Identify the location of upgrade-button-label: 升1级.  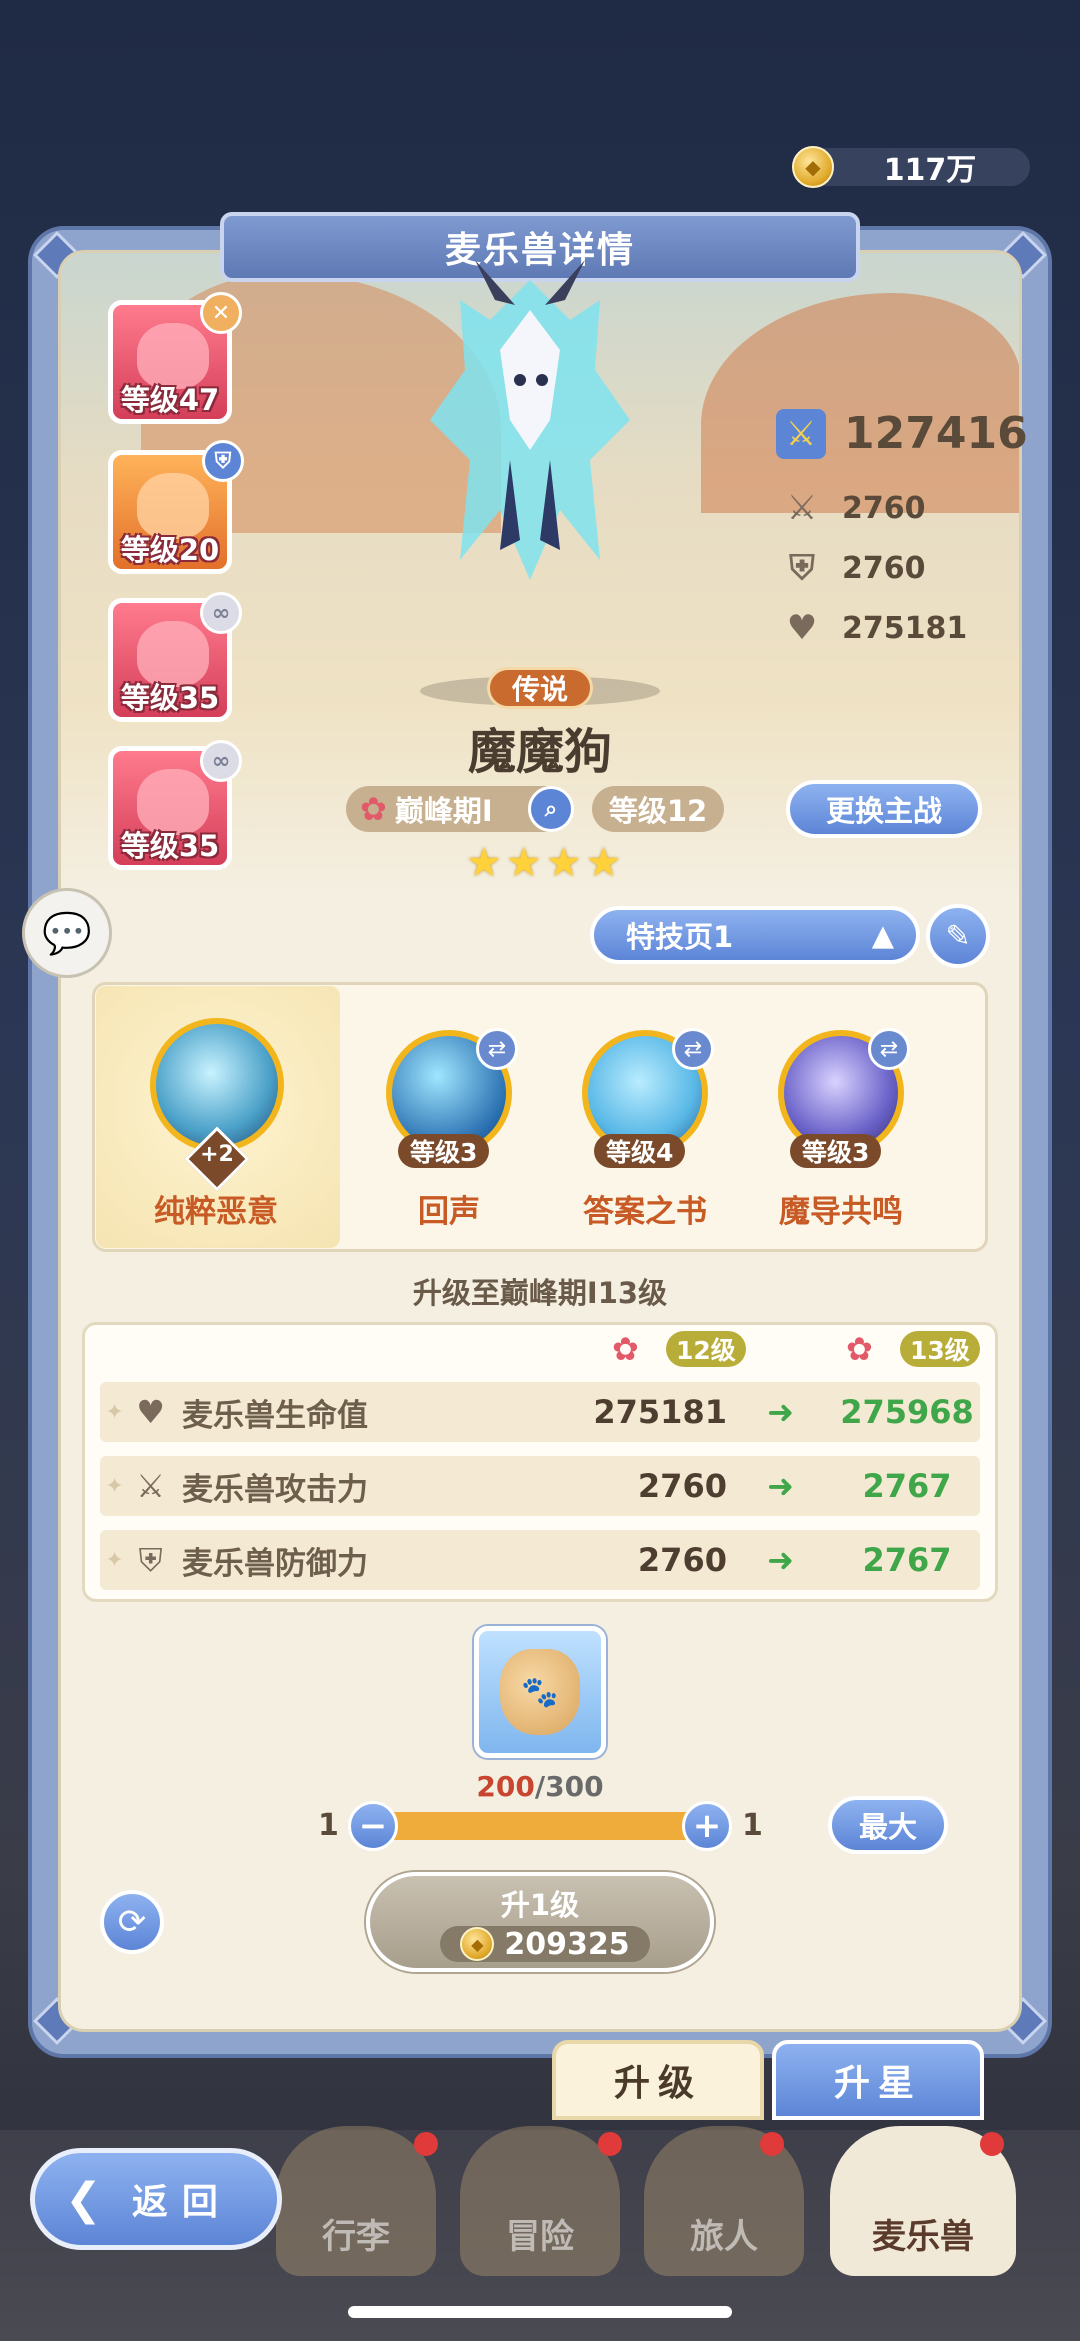
(540, 1905).